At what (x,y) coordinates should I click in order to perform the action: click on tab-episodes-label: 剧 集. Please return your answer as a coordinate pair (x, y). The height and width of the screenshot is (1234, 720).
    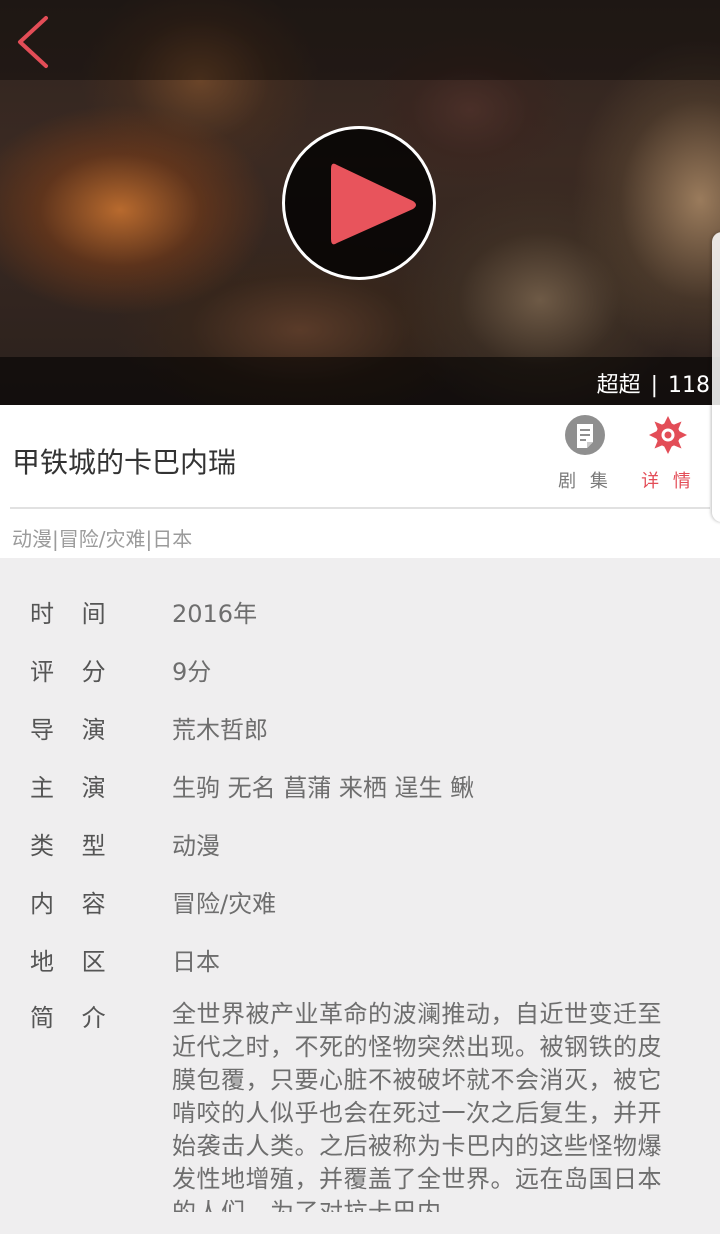
    Looking at the image, I should click on (585, 481).